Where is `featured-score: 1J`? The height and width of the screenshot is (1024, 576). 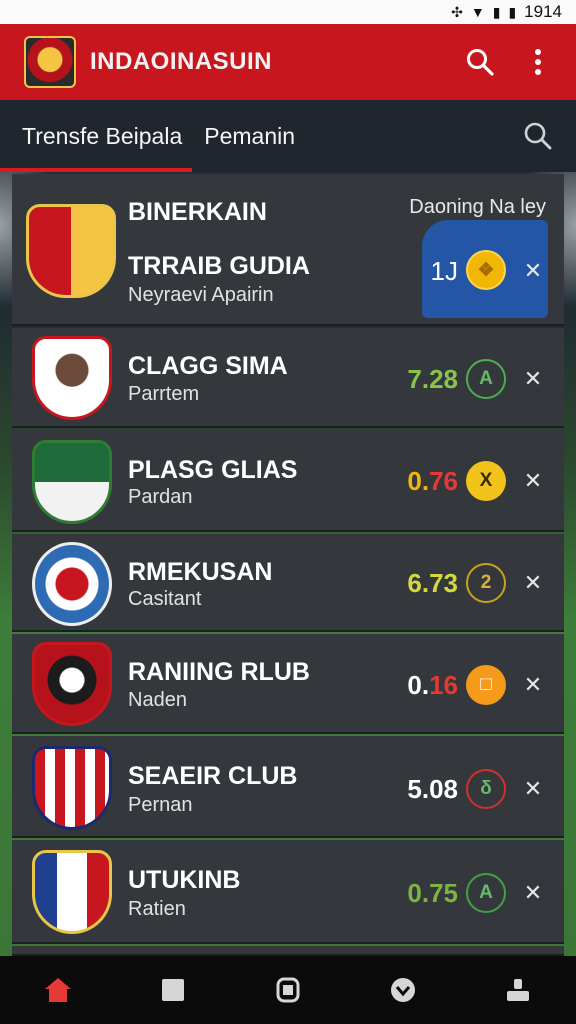 featured-score: 1J is located at coordinates (444, 271).